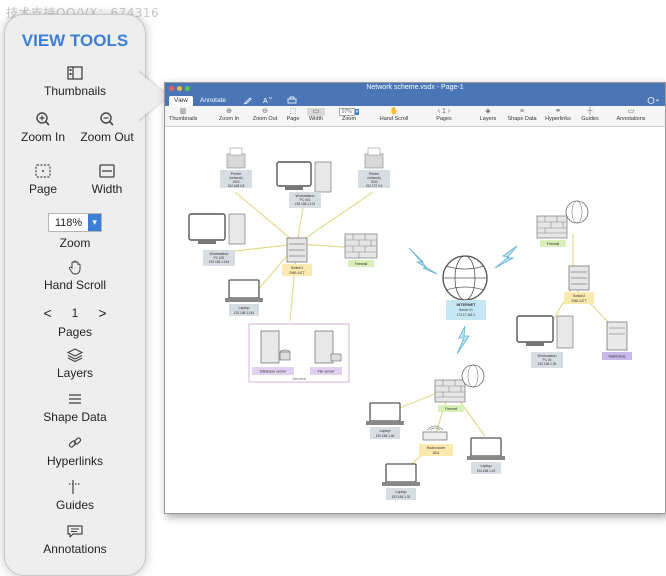  I want to click on ribbon-zoom-out-button: ⊖ Zoom Out, so click(265, 115).